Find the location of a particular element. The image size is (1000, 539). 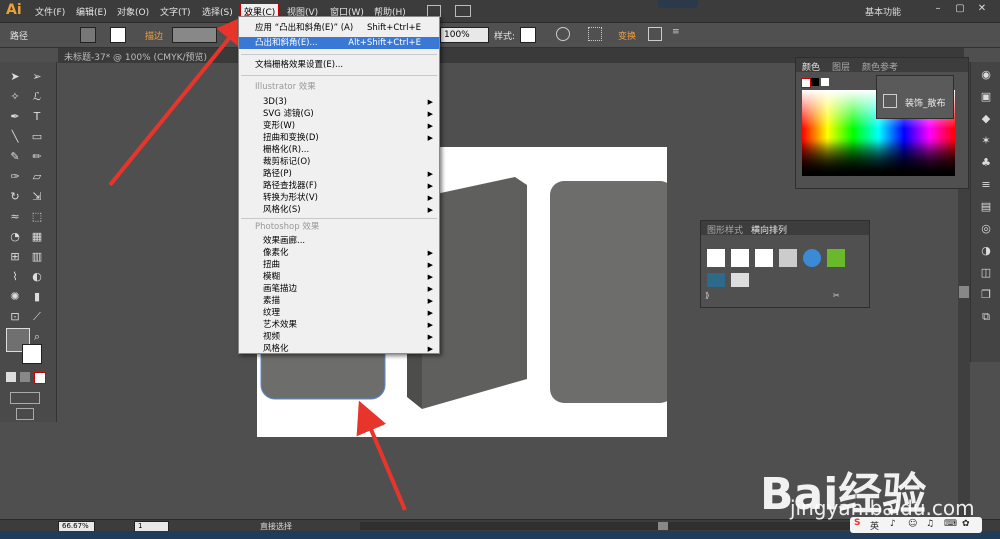

none-swatch is located at coordinates (806, 83).